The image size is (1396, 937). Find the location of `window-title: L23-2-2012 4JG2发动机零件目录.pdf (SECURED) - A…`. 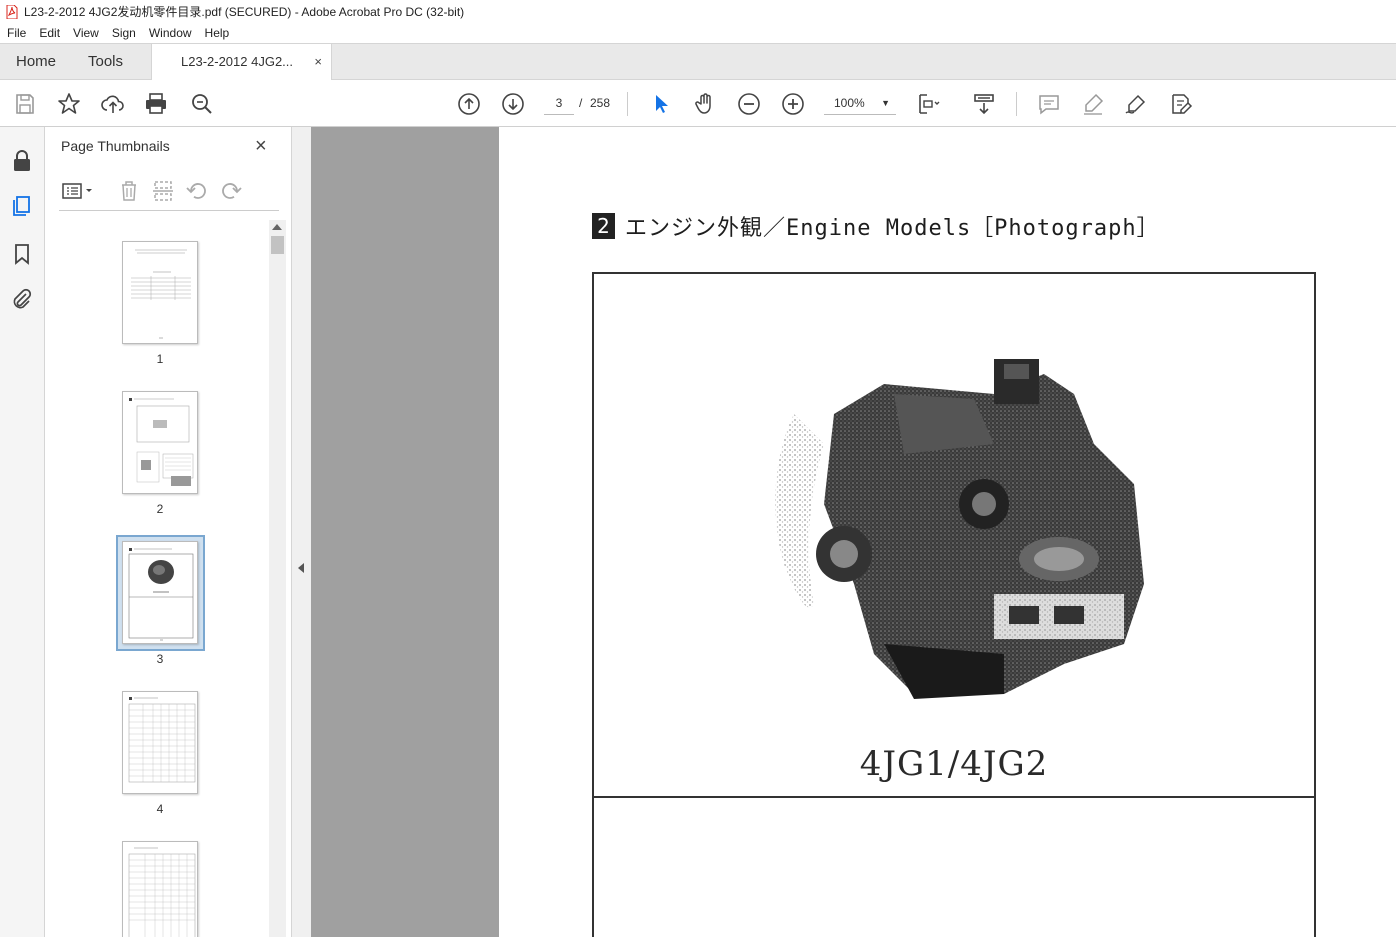

window-title: L23-2-2012 4JG2发动机零件目录.pdf (SECURED) - A… is located at coordinates (244, 12).